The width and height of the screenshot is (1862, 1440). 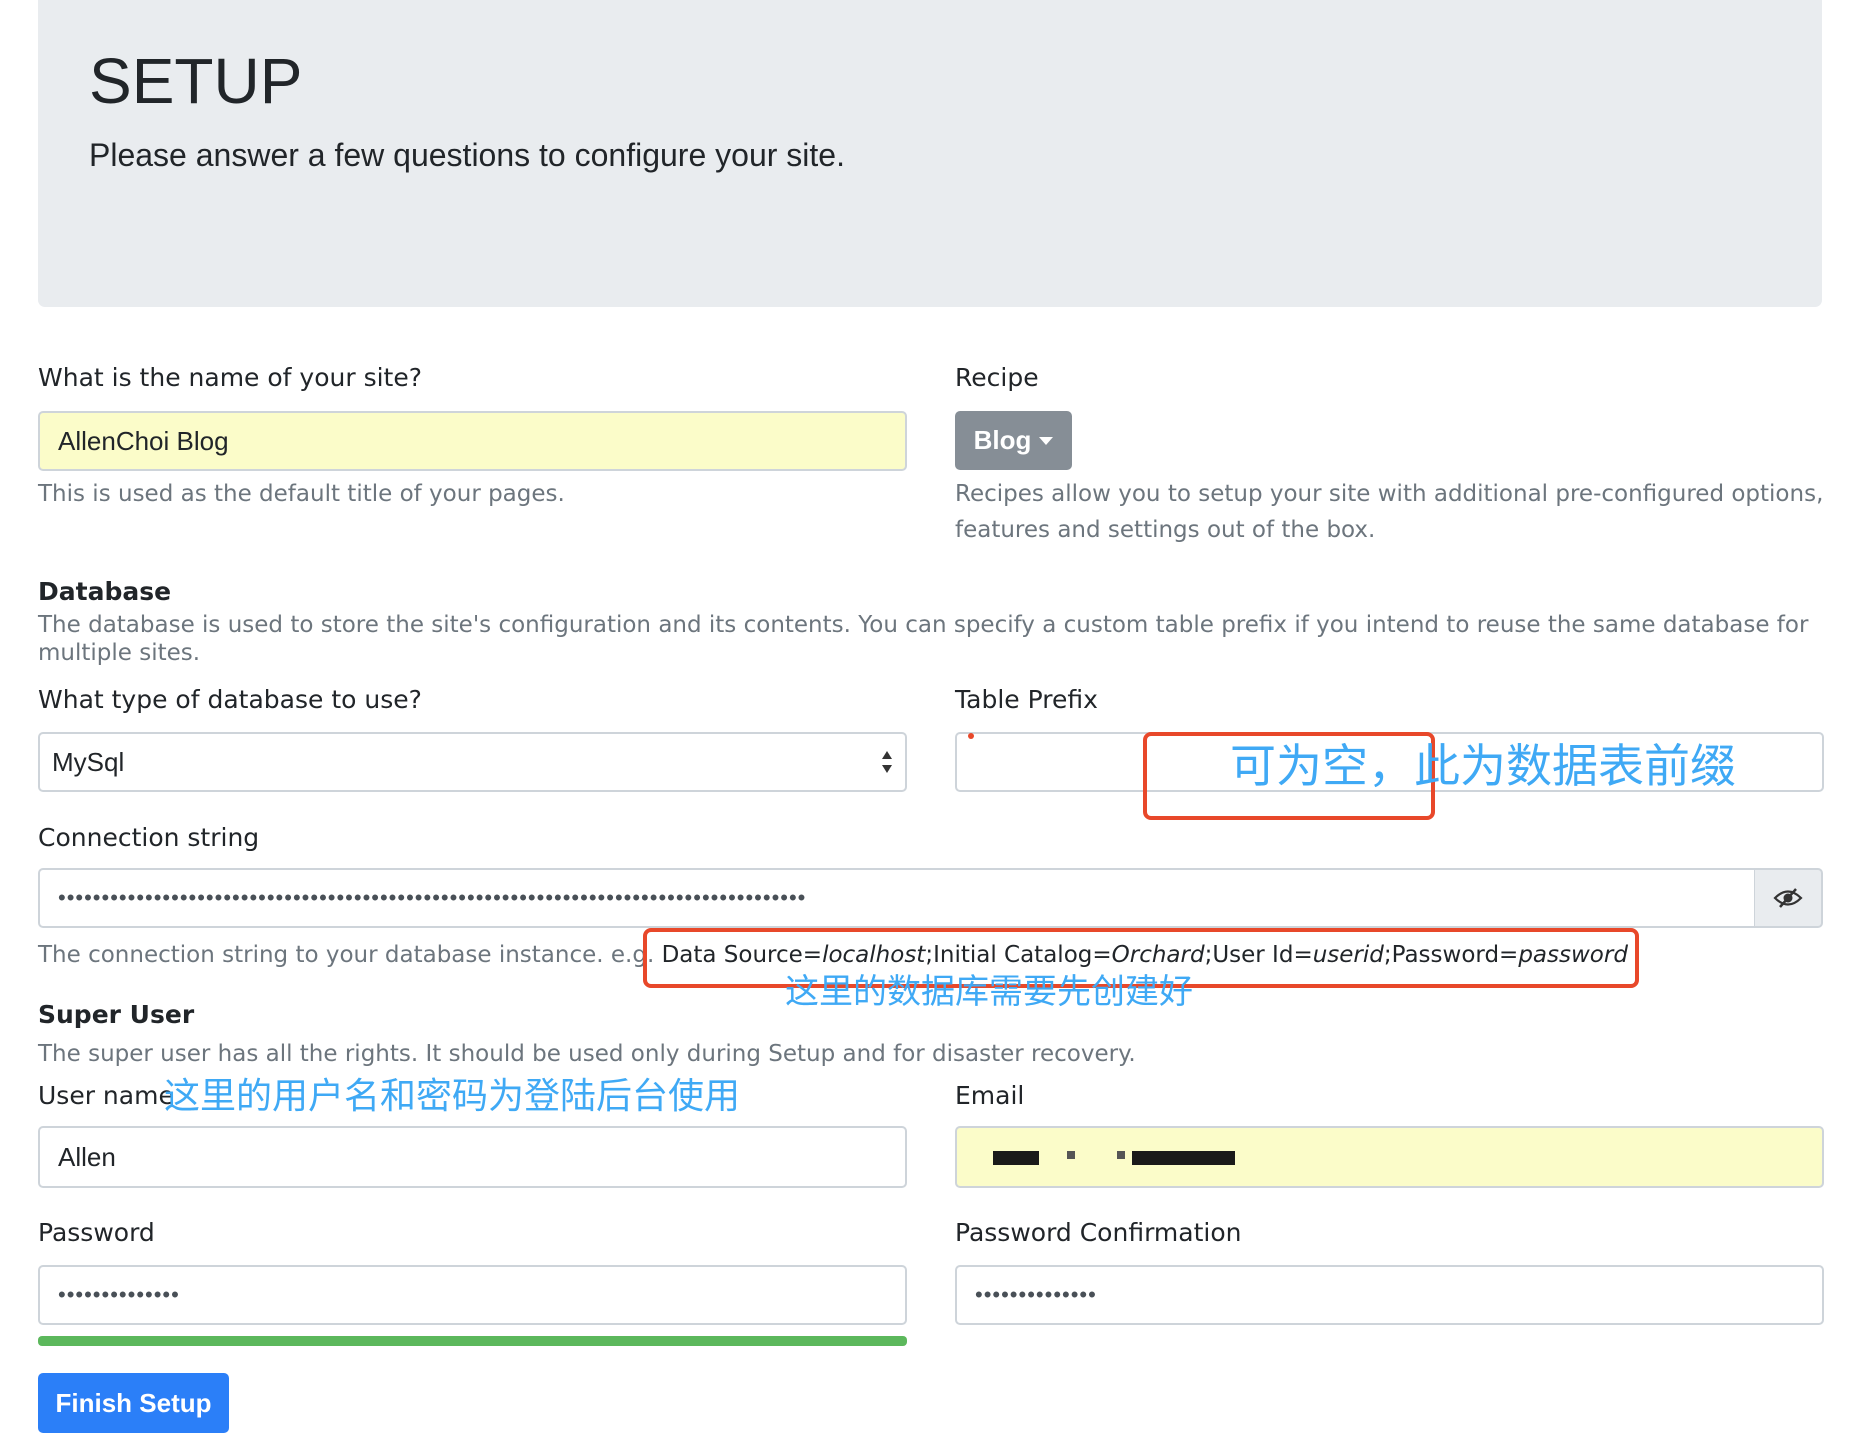 I want to click on recipe-label: Recipe, so click(x=997, y=377).